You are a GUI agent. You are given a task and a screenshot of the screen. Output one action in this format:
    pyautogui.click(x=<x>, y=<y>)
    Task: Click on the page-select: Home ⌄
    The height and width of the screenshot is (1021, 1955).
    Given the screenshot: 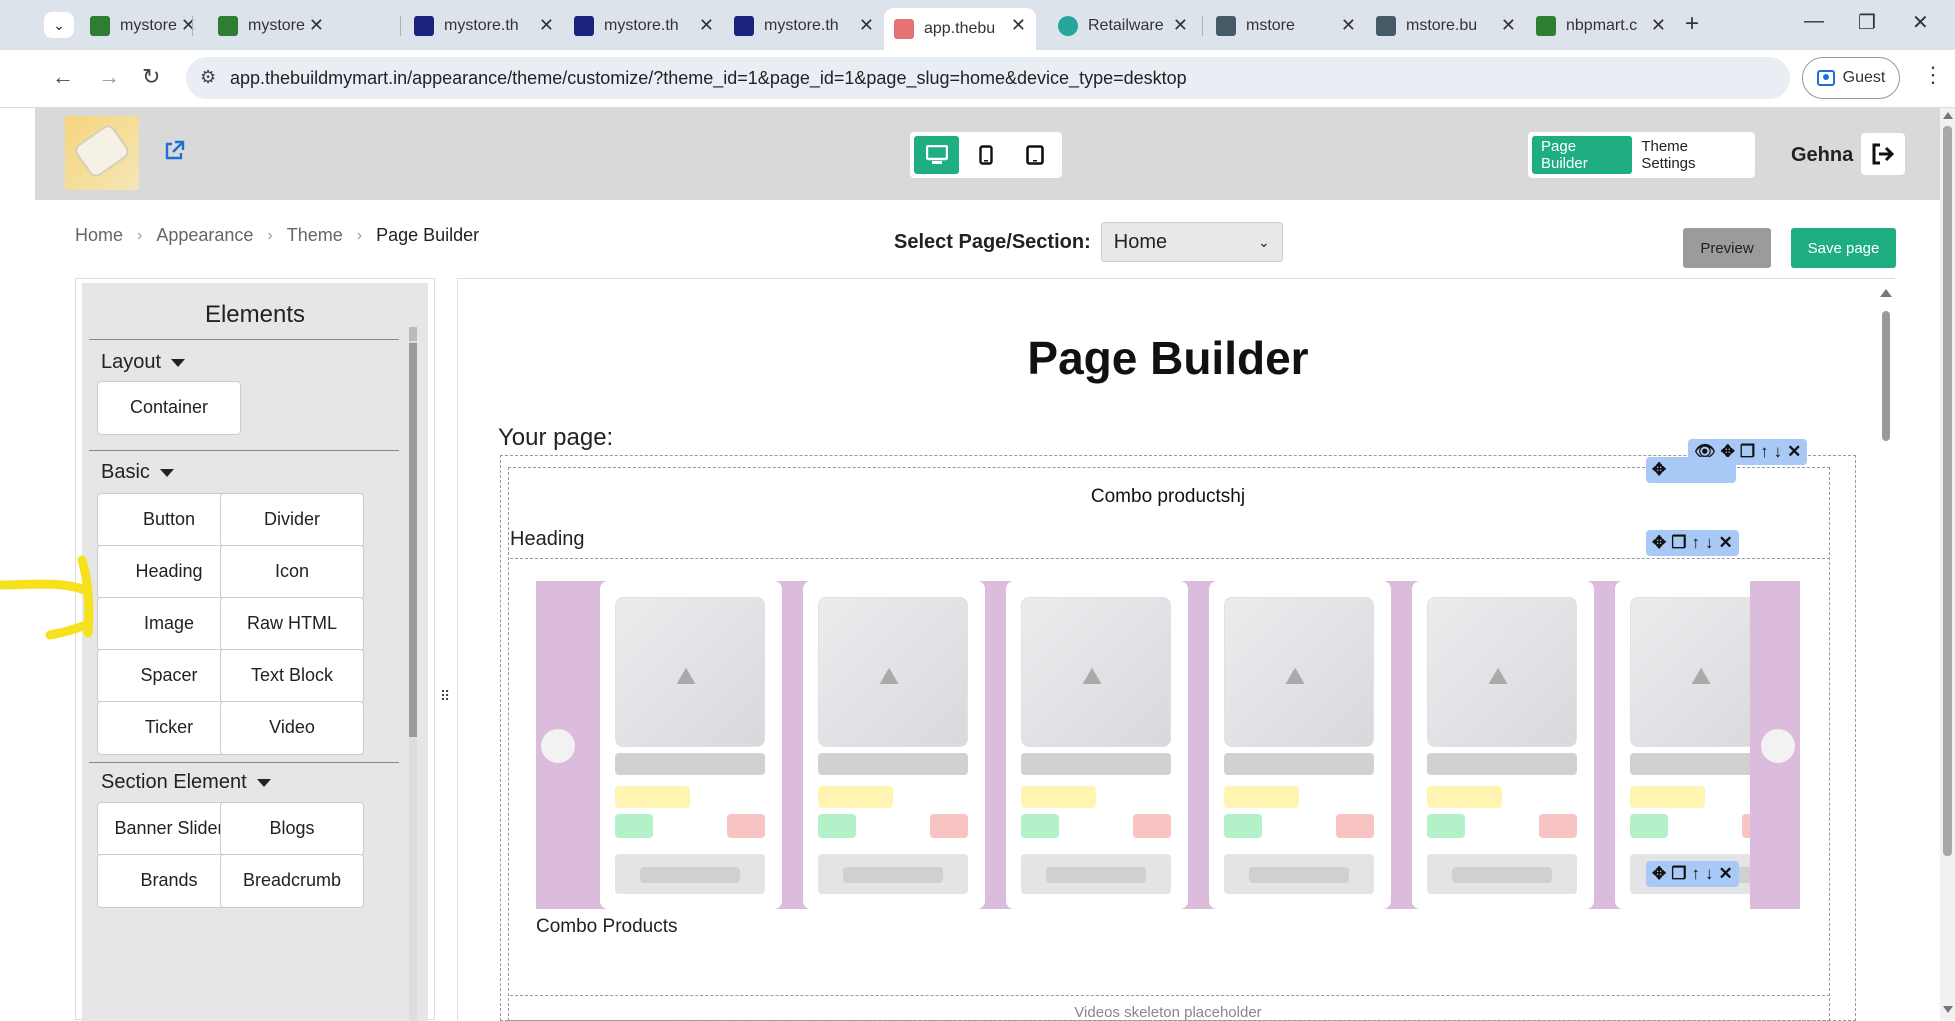 What is the action you would take?
    pyautogui.click(x=1191, y=242)
    